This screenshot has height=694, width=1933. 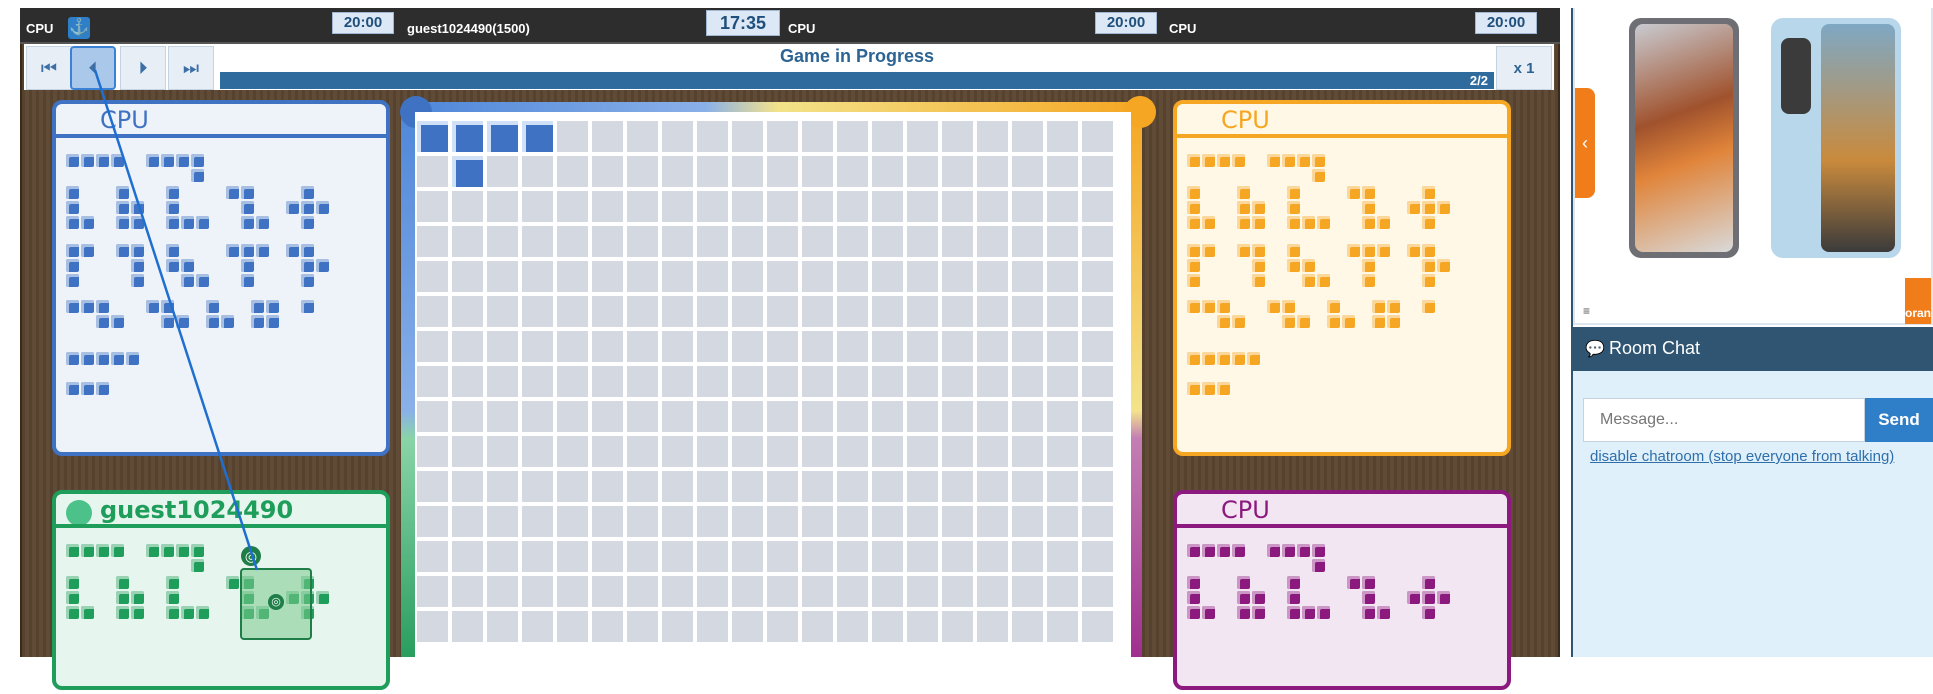 I want to click on rotate-icon: ◎, so click(x=251, y=556).